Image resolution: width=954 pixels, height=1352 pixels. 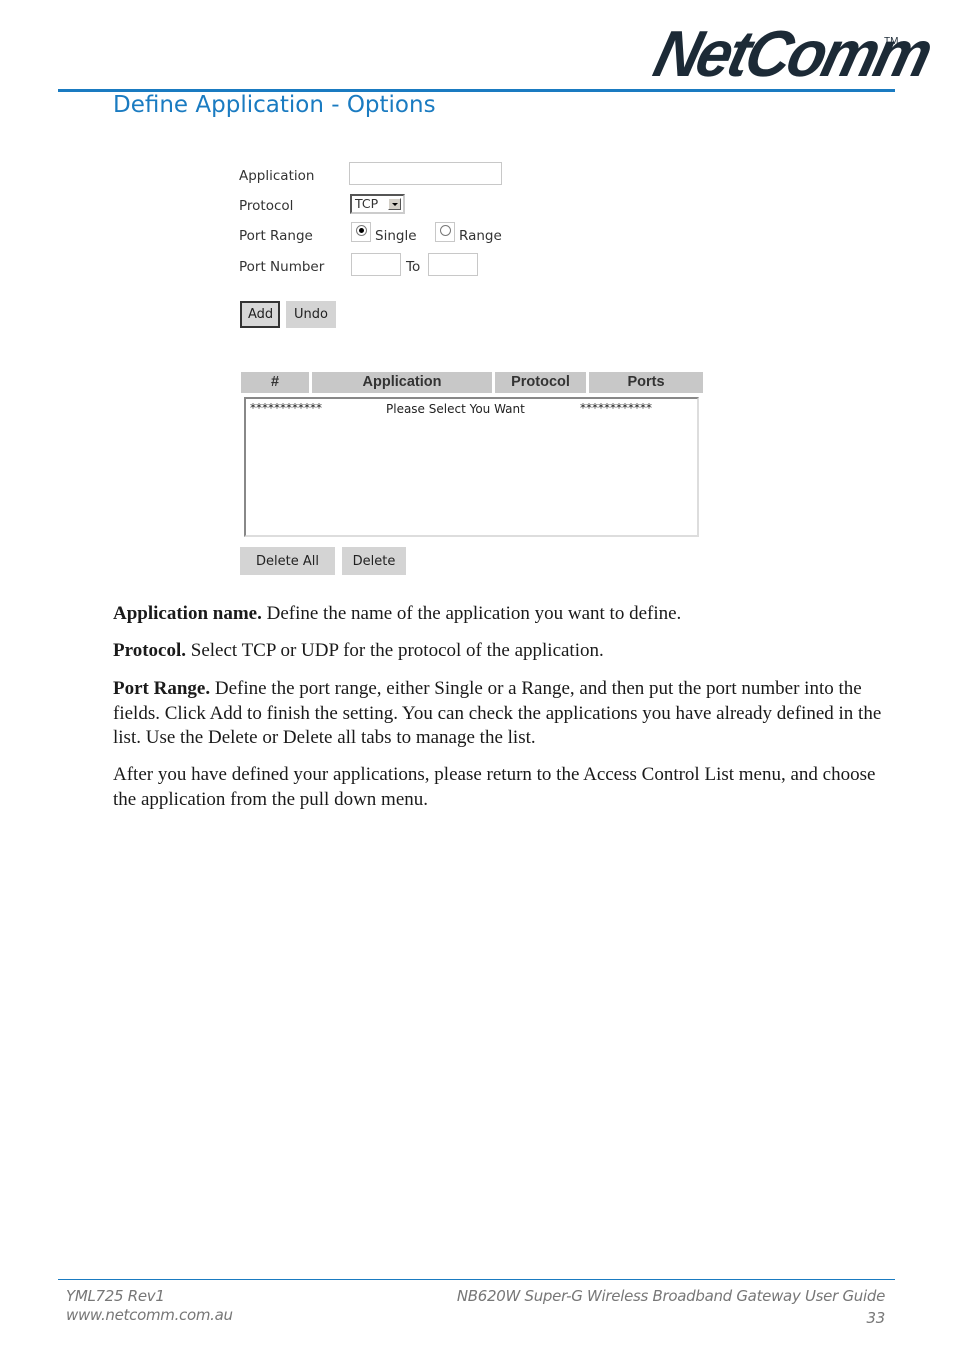 I want to click on port-range-label: Port Range, so click(x=276, y=236).